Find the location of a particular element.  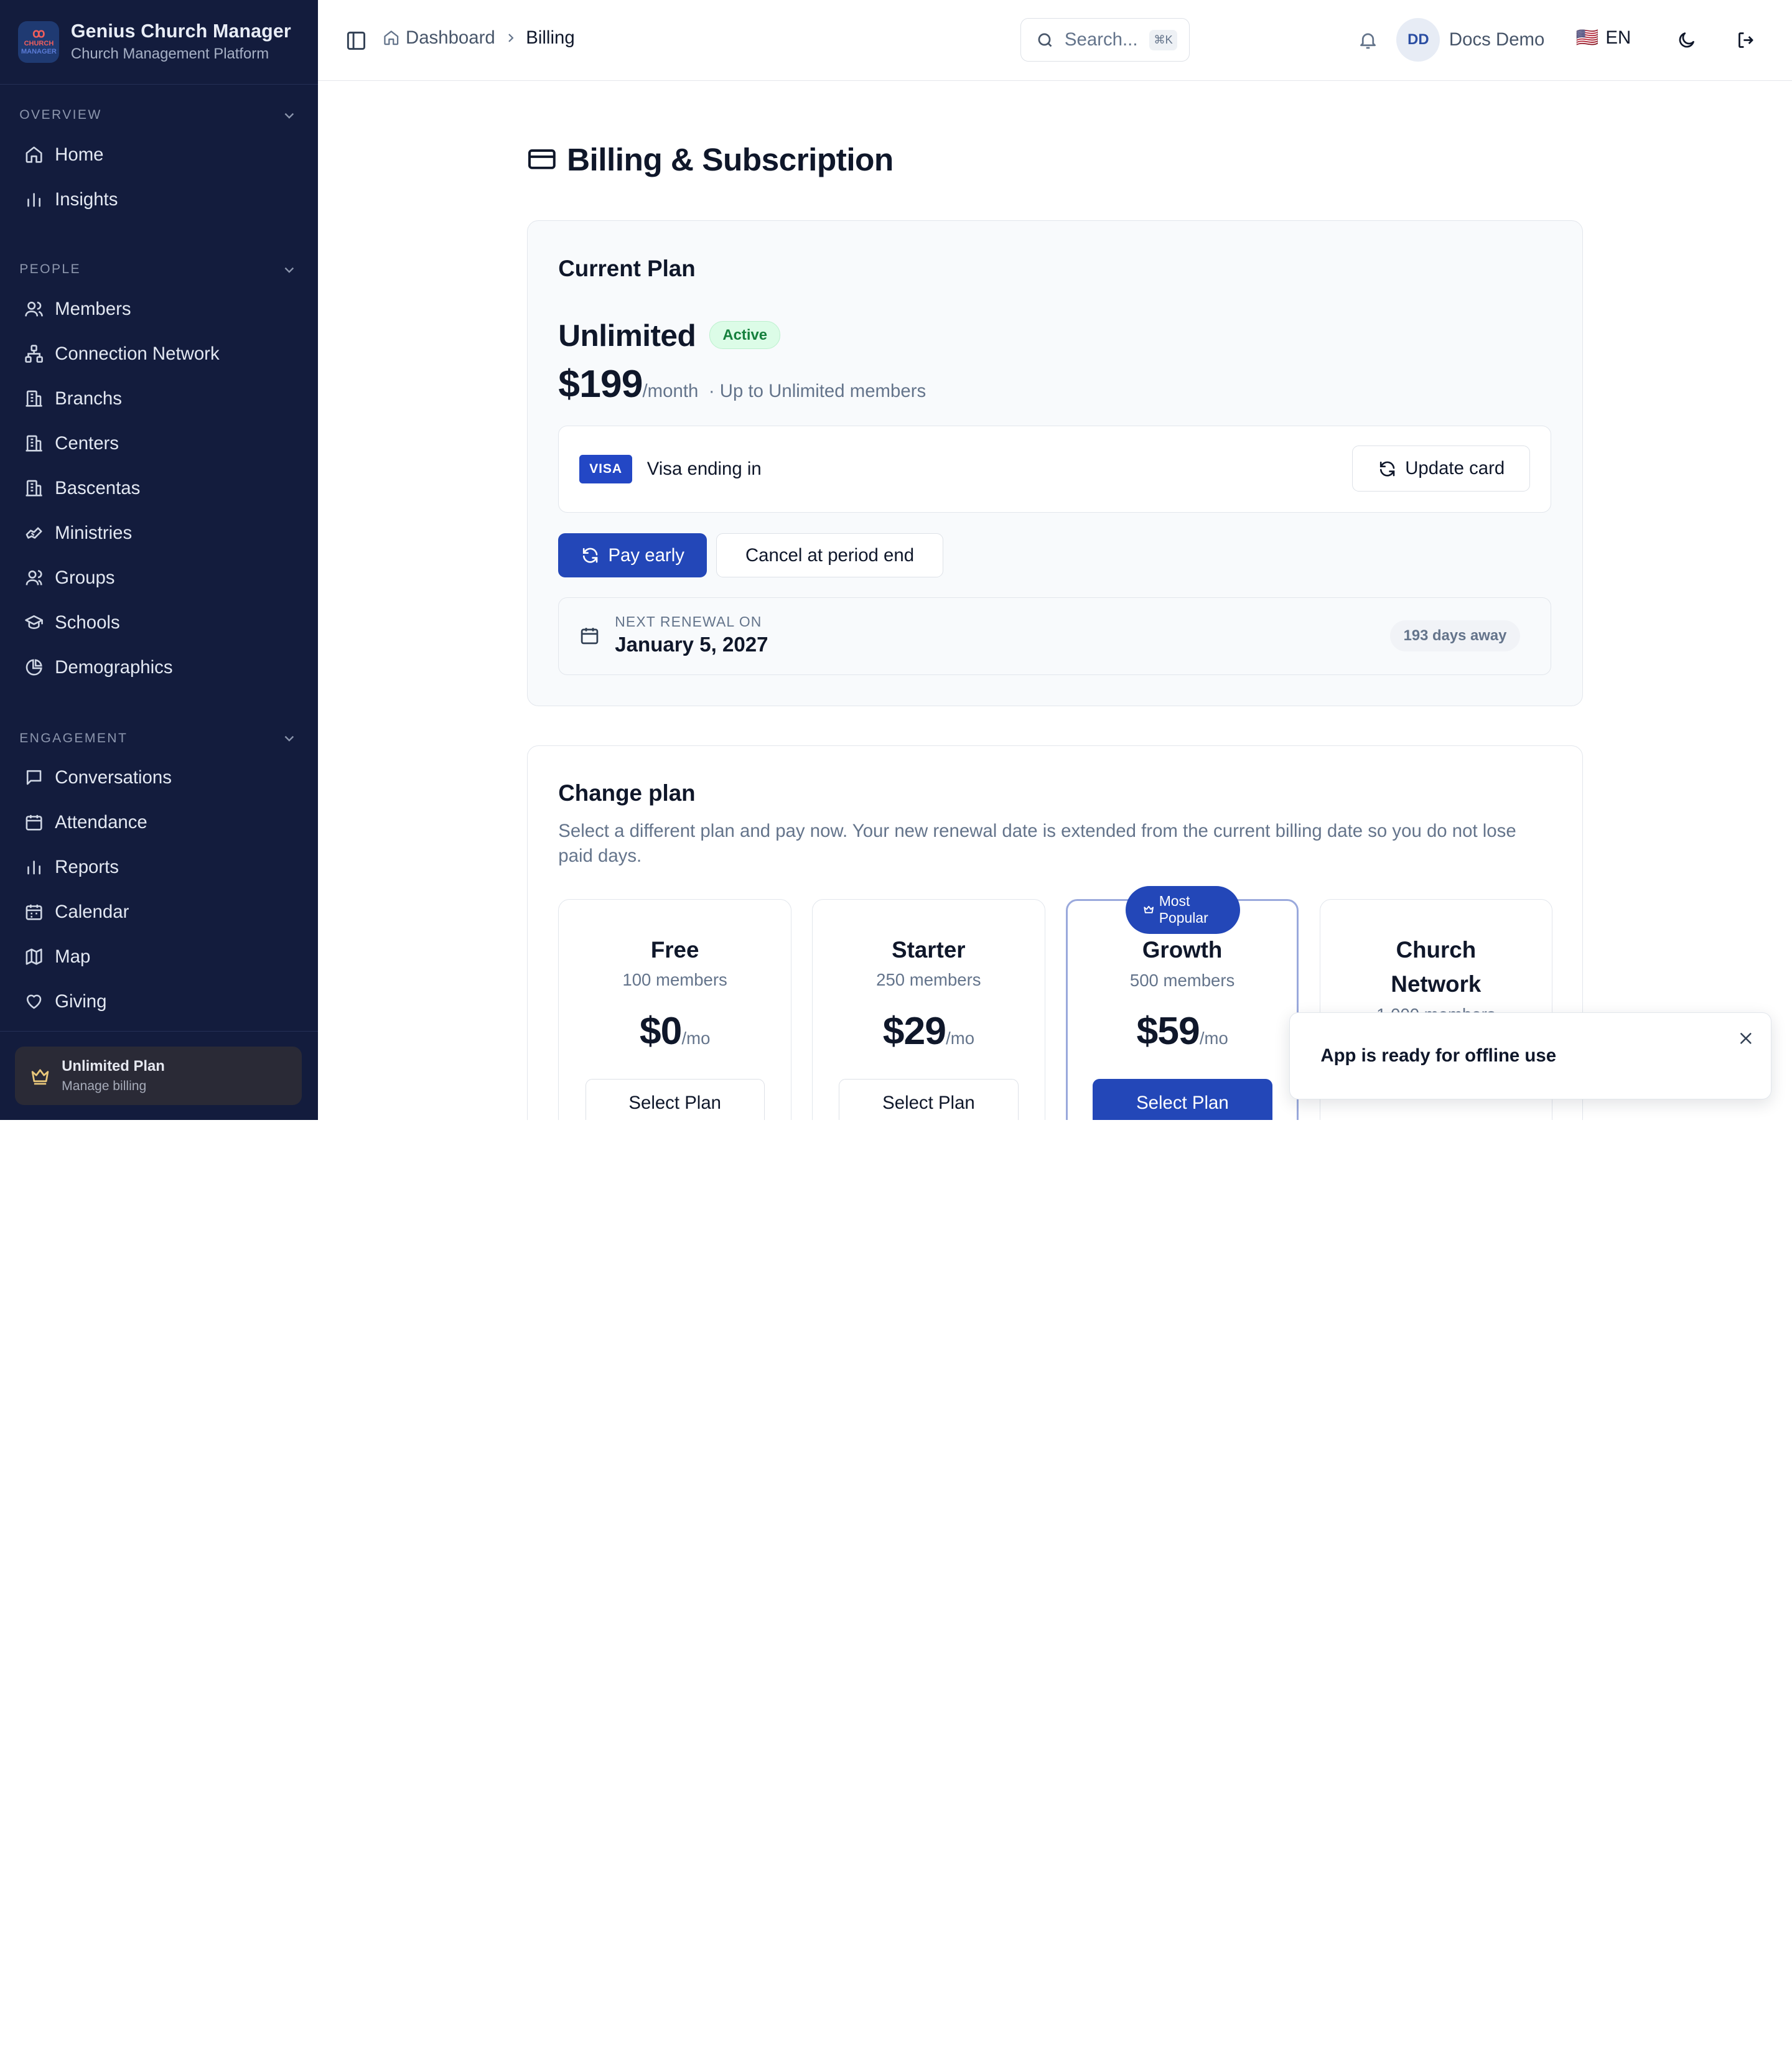

logout-button is located at coordinates (1746, 40).